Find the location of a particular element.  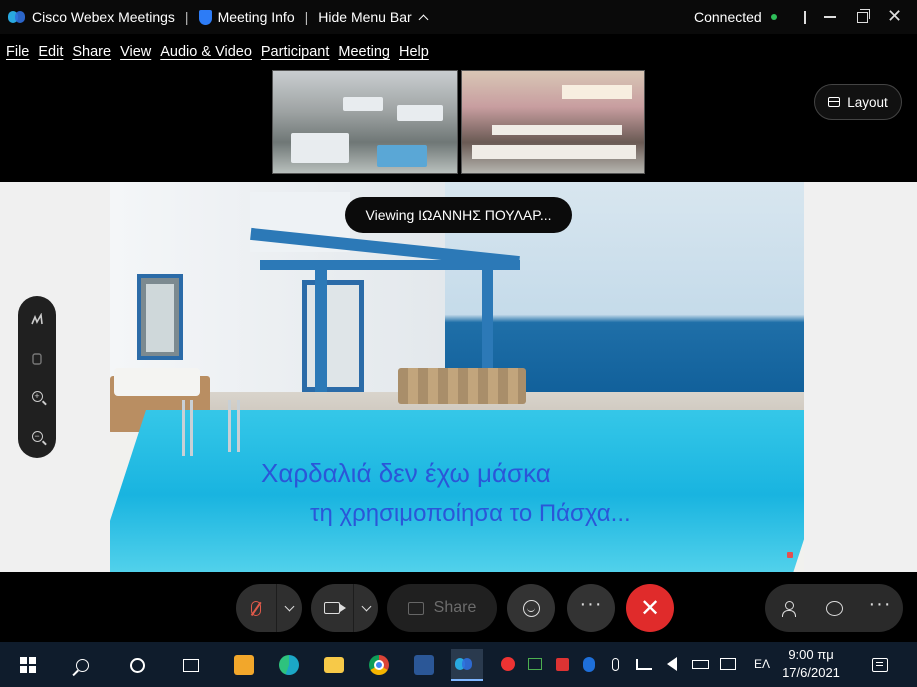

slide-marker is located at coordinates (790, 555).